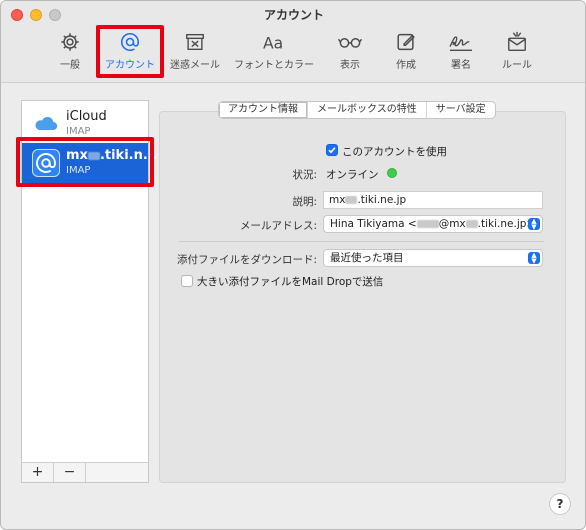 Image resolution: width=586 pixels, height=530 pixels. What do you see at coordinates (406, 42) in the screenshot?
I see `compose-icon` at bounding box center [406, 42].